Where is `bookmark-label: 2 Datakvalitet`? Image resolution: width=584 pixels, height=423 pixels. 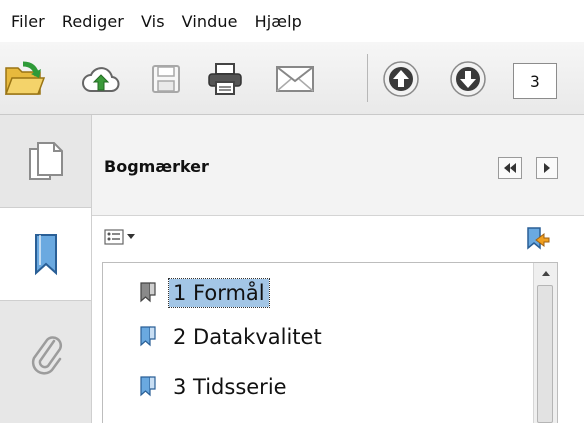 bookmark-label: 2 Datakvalitet is located at coordinates (247, 337).